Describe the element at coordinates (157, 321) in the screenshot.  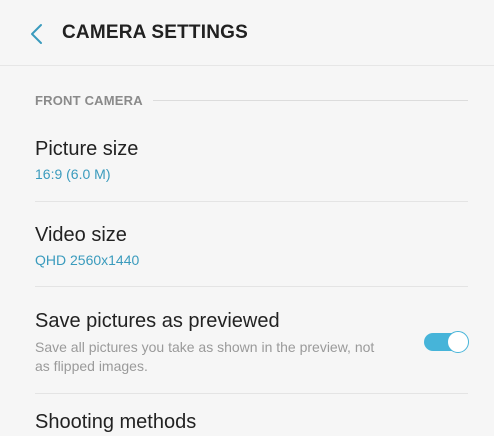
I see `setting-title: Save pictures as previewed` at that location.